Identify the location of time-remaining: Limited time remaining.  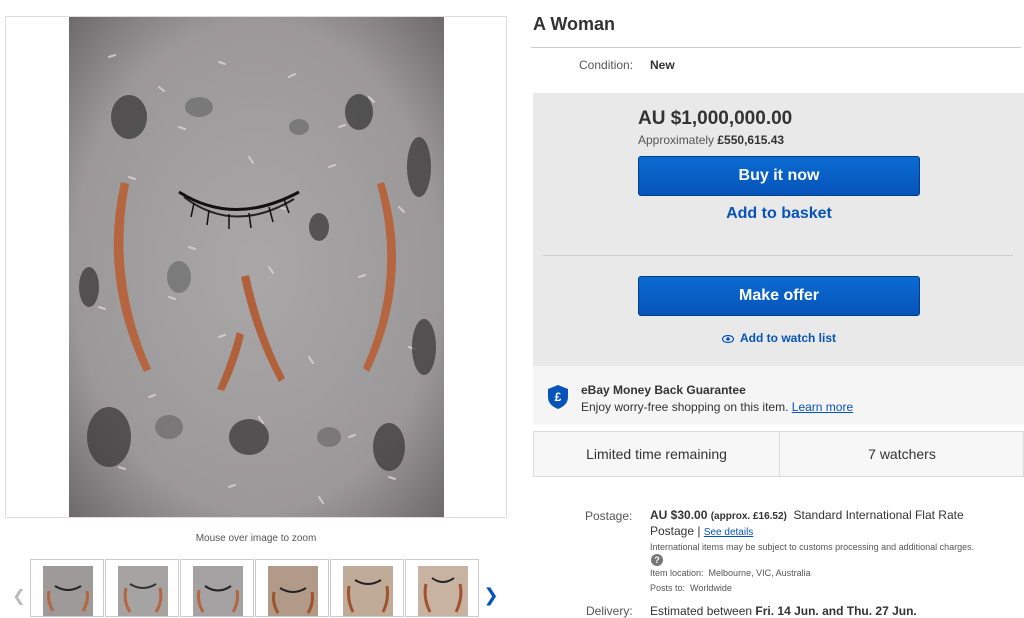
(656, 454).